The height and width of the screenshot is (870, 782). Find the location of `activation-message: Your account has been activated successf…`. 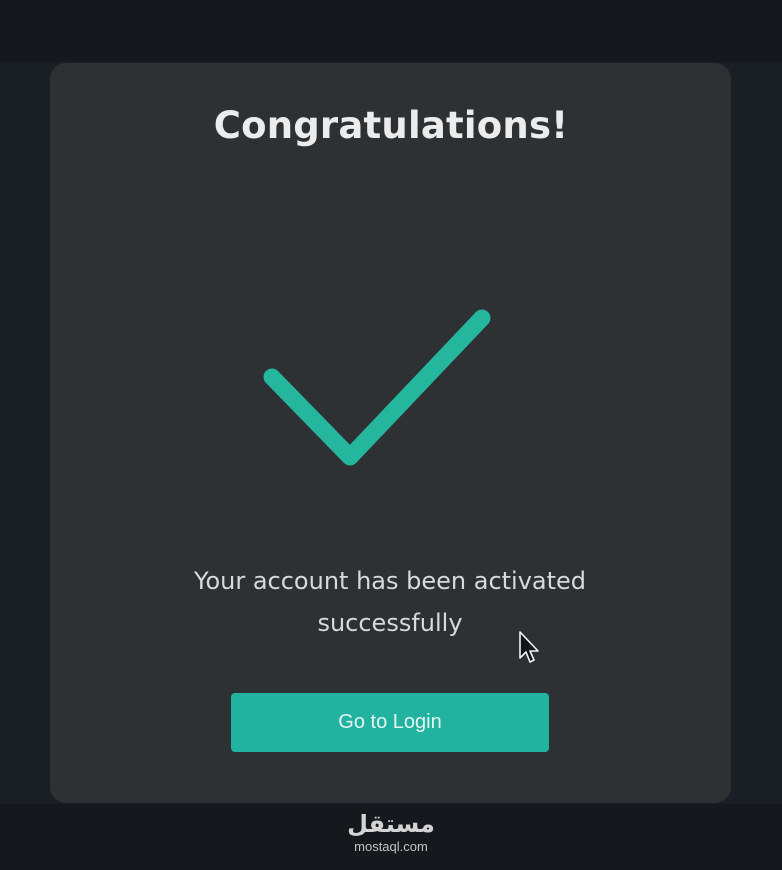

activation-message: Your account has been activated successf… is located at coordinates (390, 602).